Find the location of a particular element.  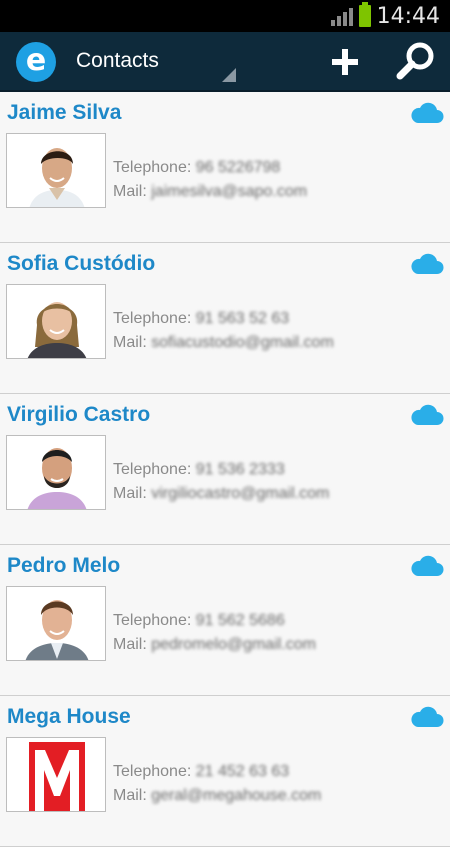

contact-phone: 91 536 2333 is located at coordinates (240, 469).